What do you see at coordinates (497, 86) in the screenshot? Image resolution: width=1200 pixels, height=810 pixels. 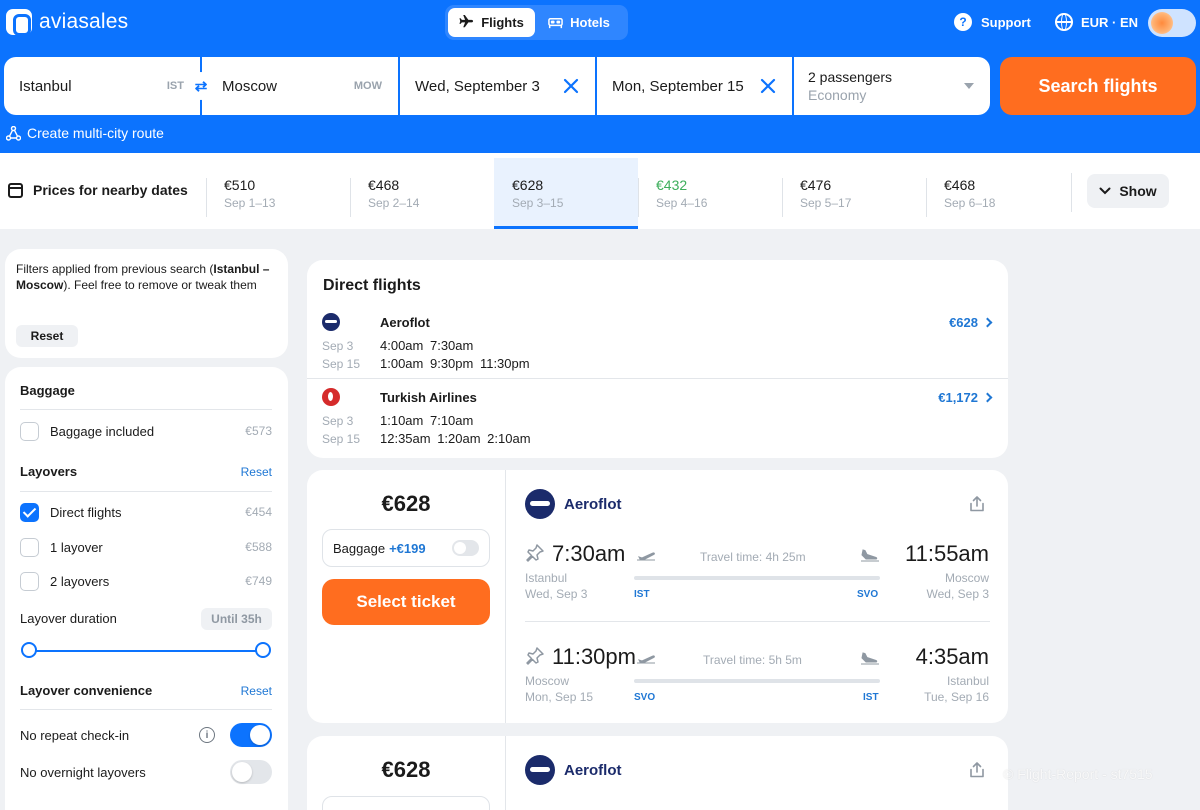 I see `depart-date-field: Wed, September 3` at bounding box center [497, 86].